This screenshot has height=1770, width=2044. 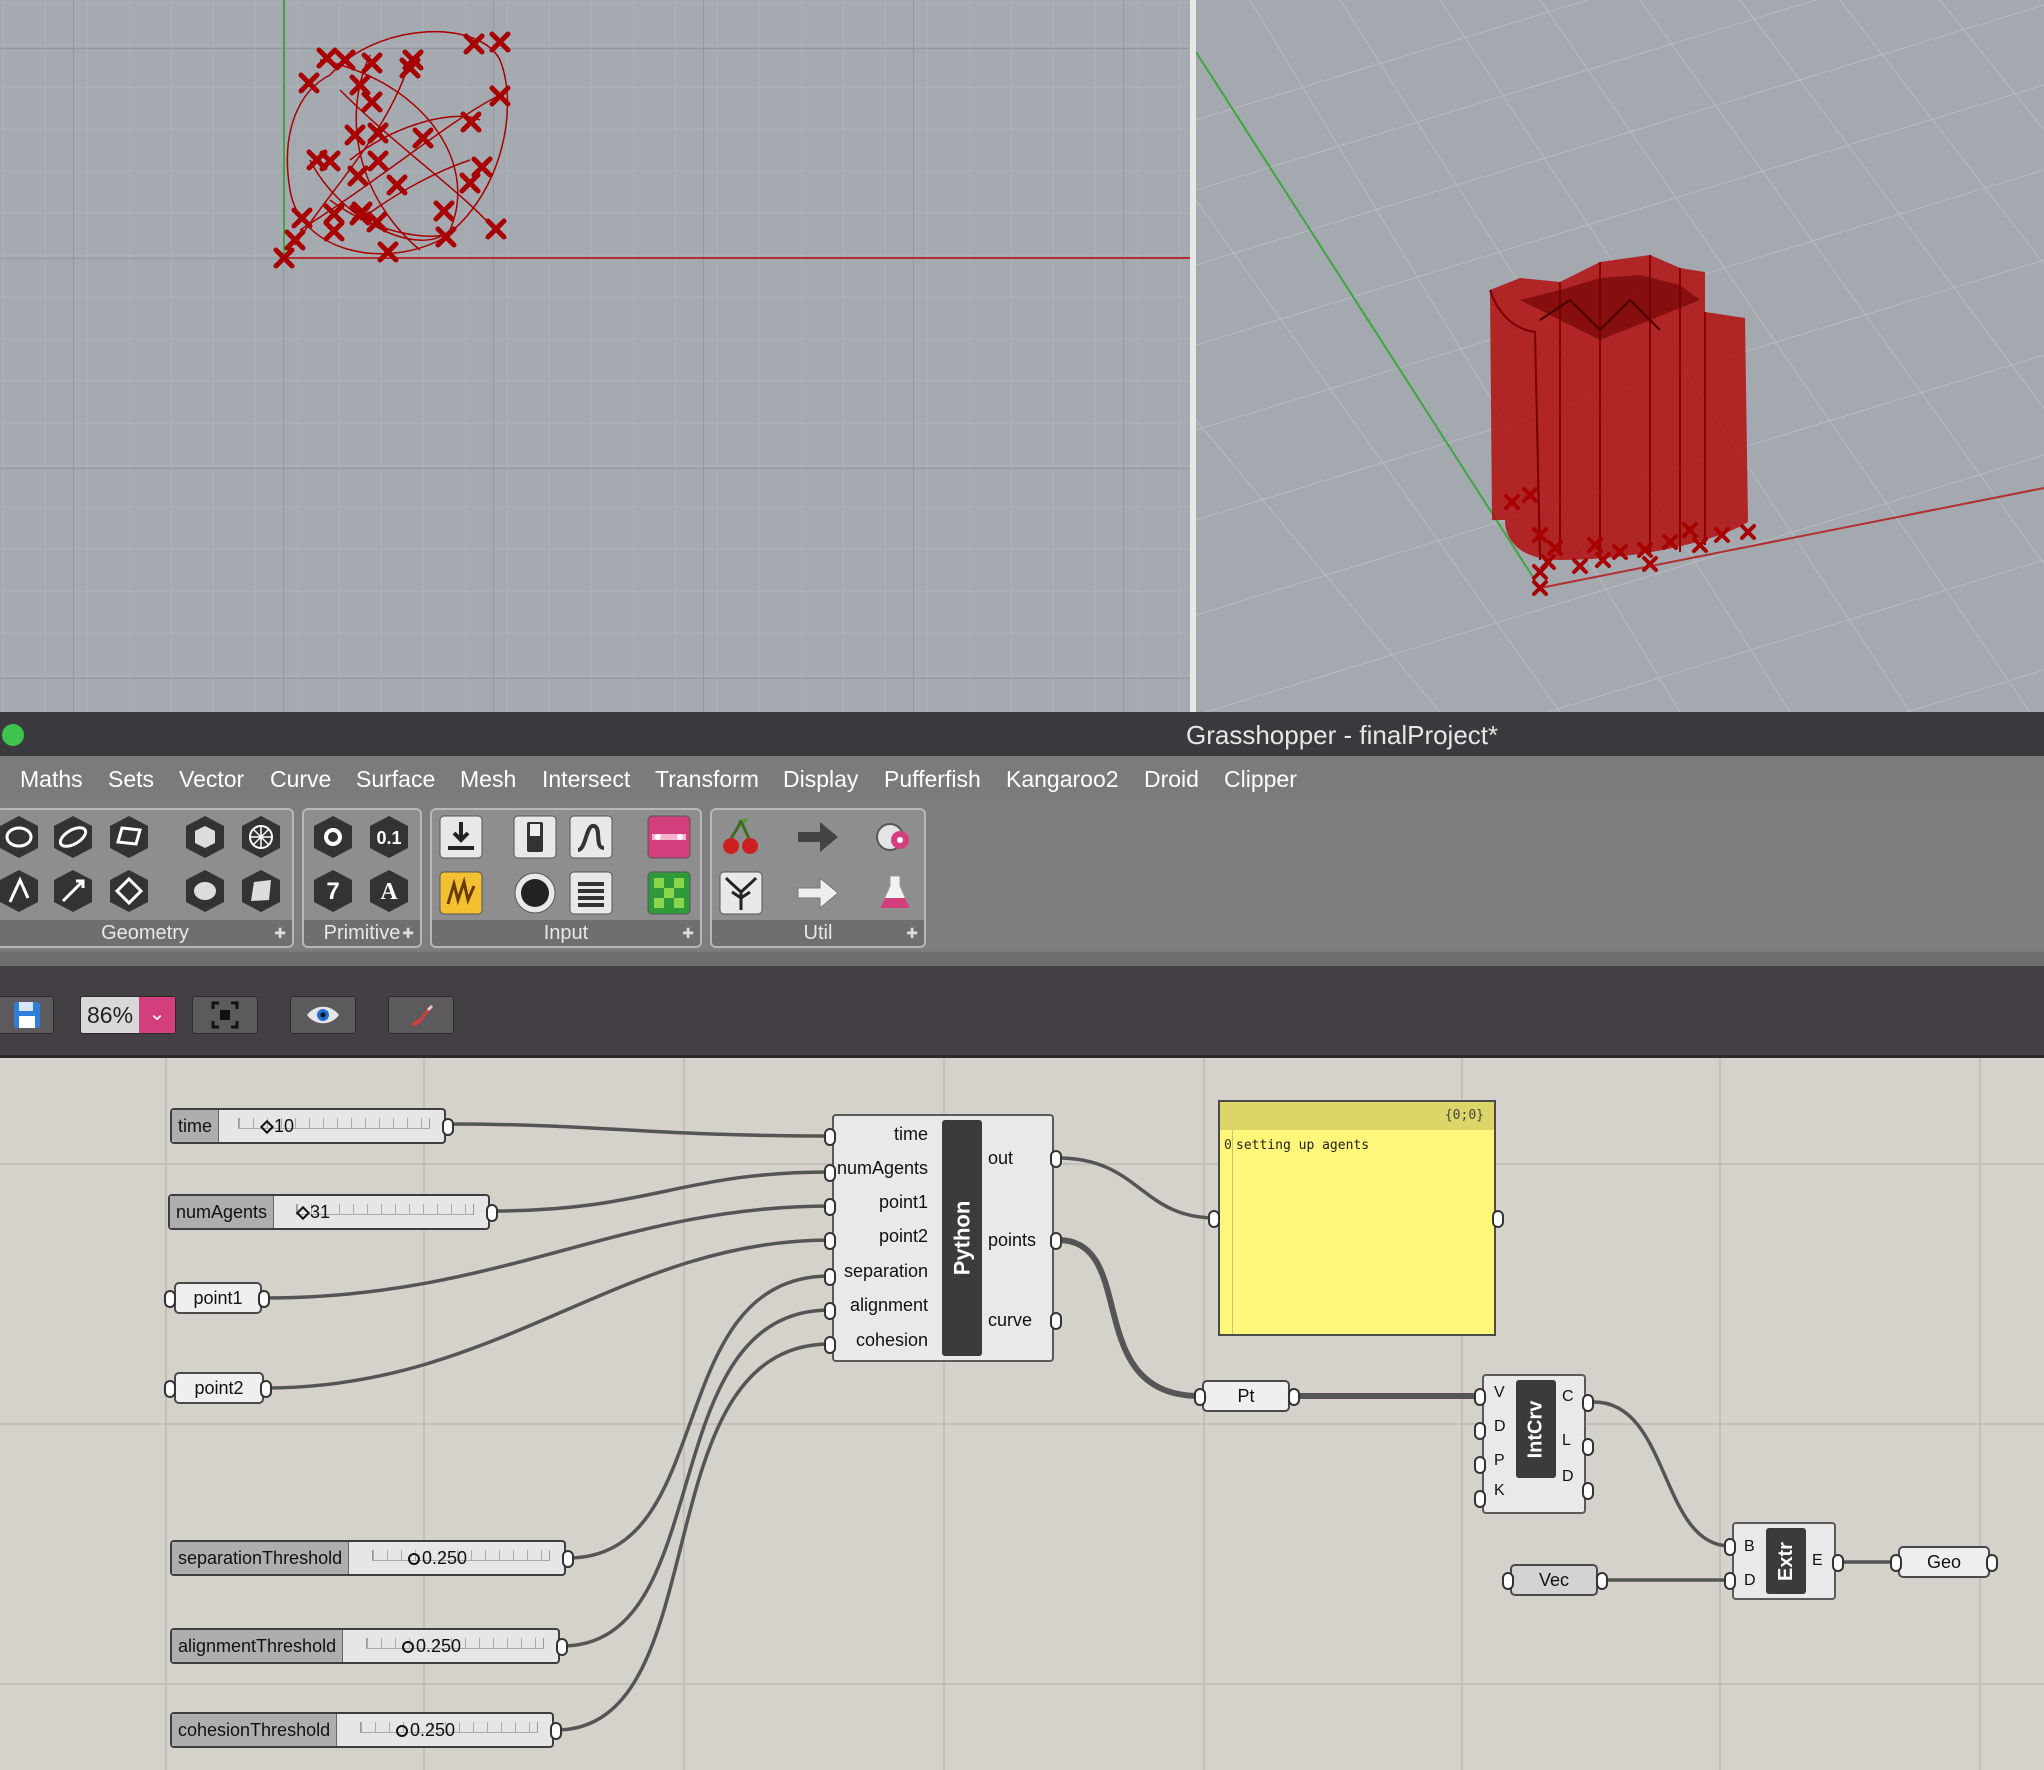 What do you see at coordinates (707, 779) in the screenshot?
I see `tab-transform: Transform` at bounding box center [707, 779].